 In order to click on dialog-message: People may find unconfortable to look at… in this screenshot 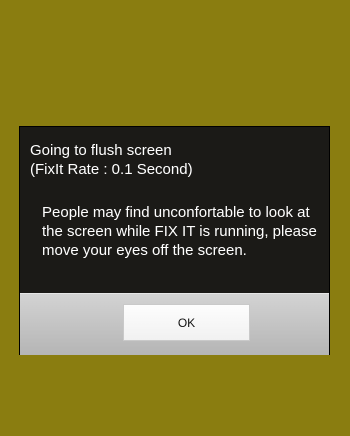, I will do `click(179, 231)`.